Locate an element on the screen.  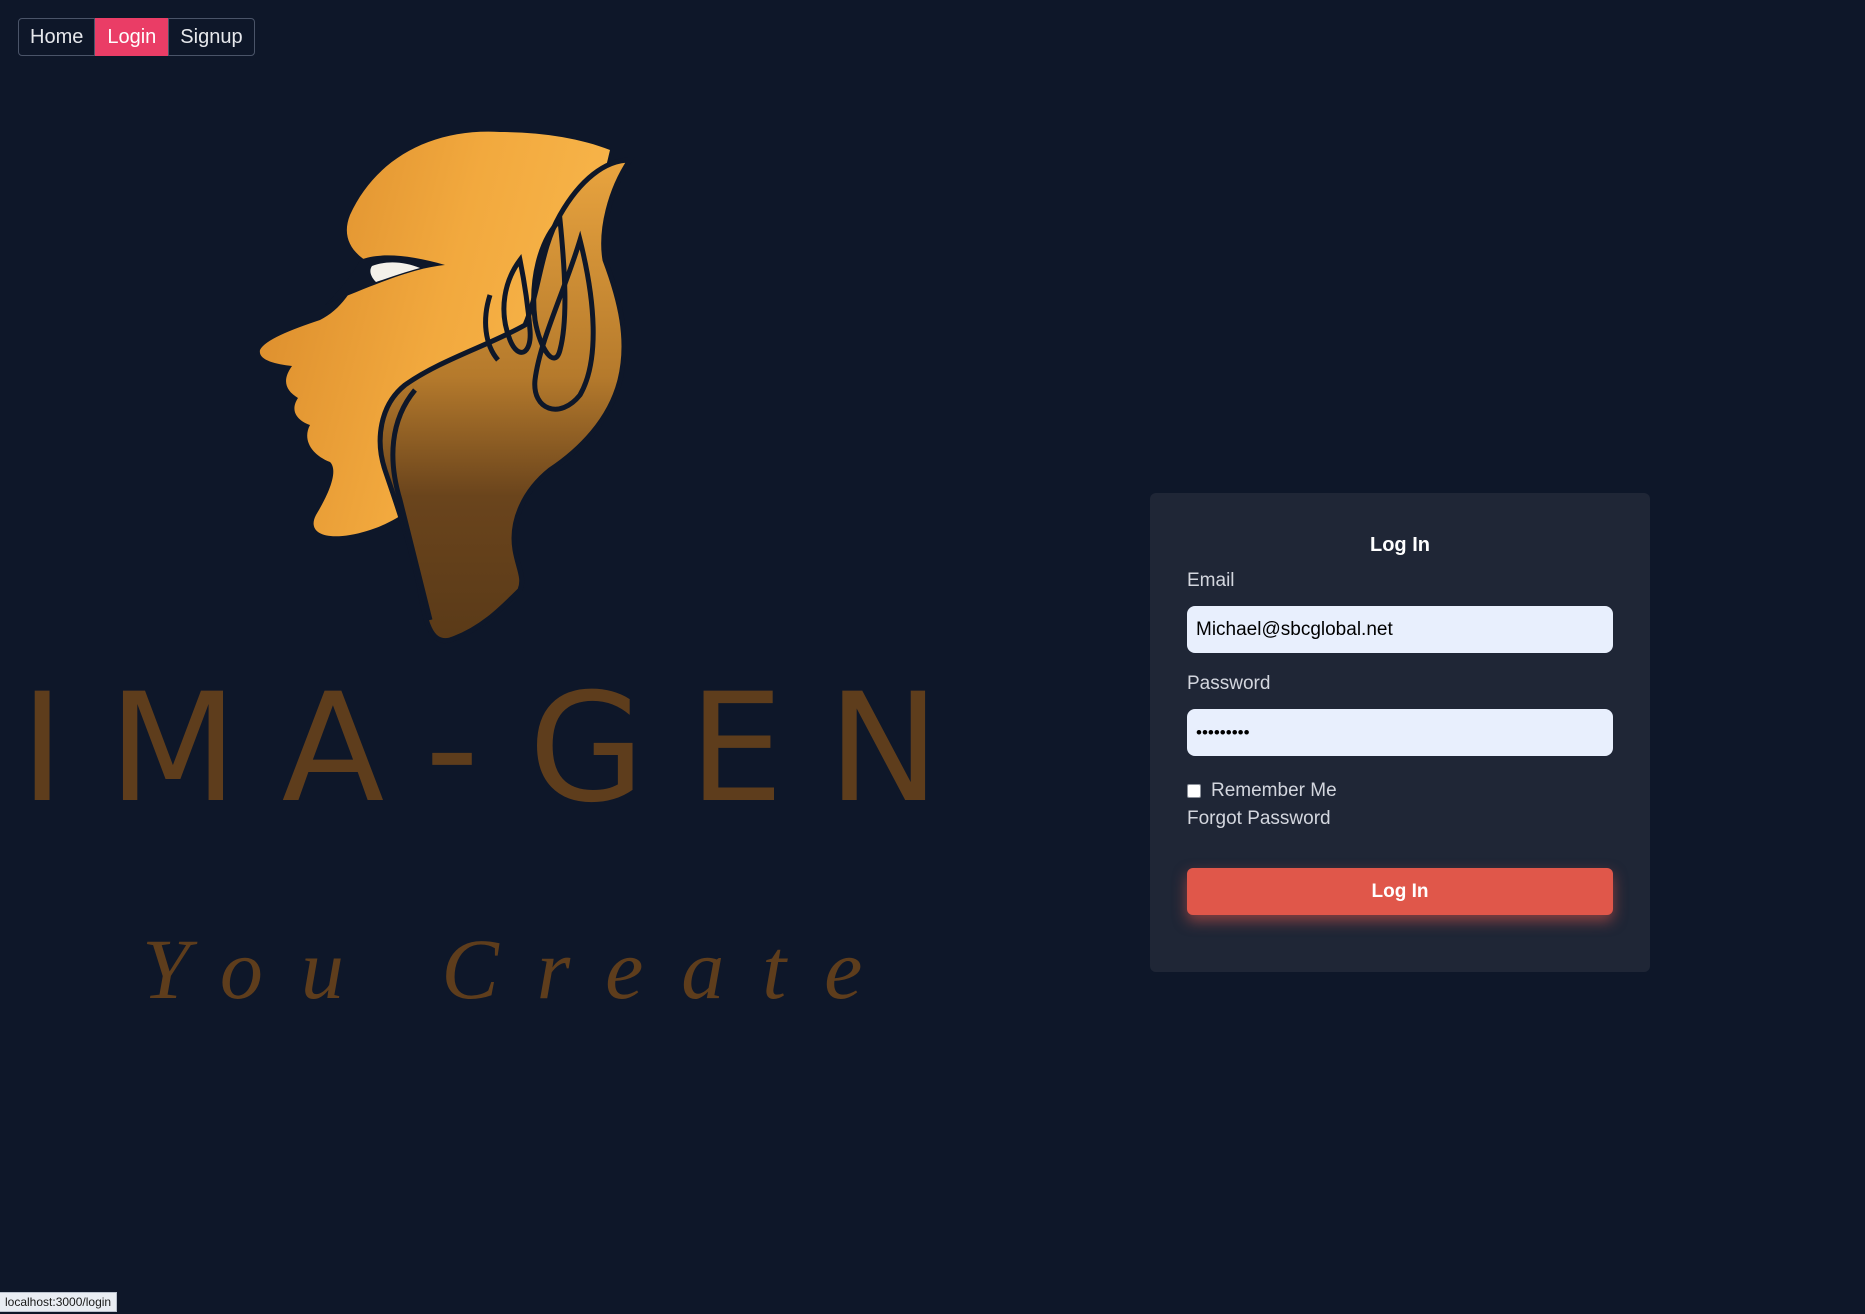
password-field: ••••••••• is located at coordinates (1400, 732).